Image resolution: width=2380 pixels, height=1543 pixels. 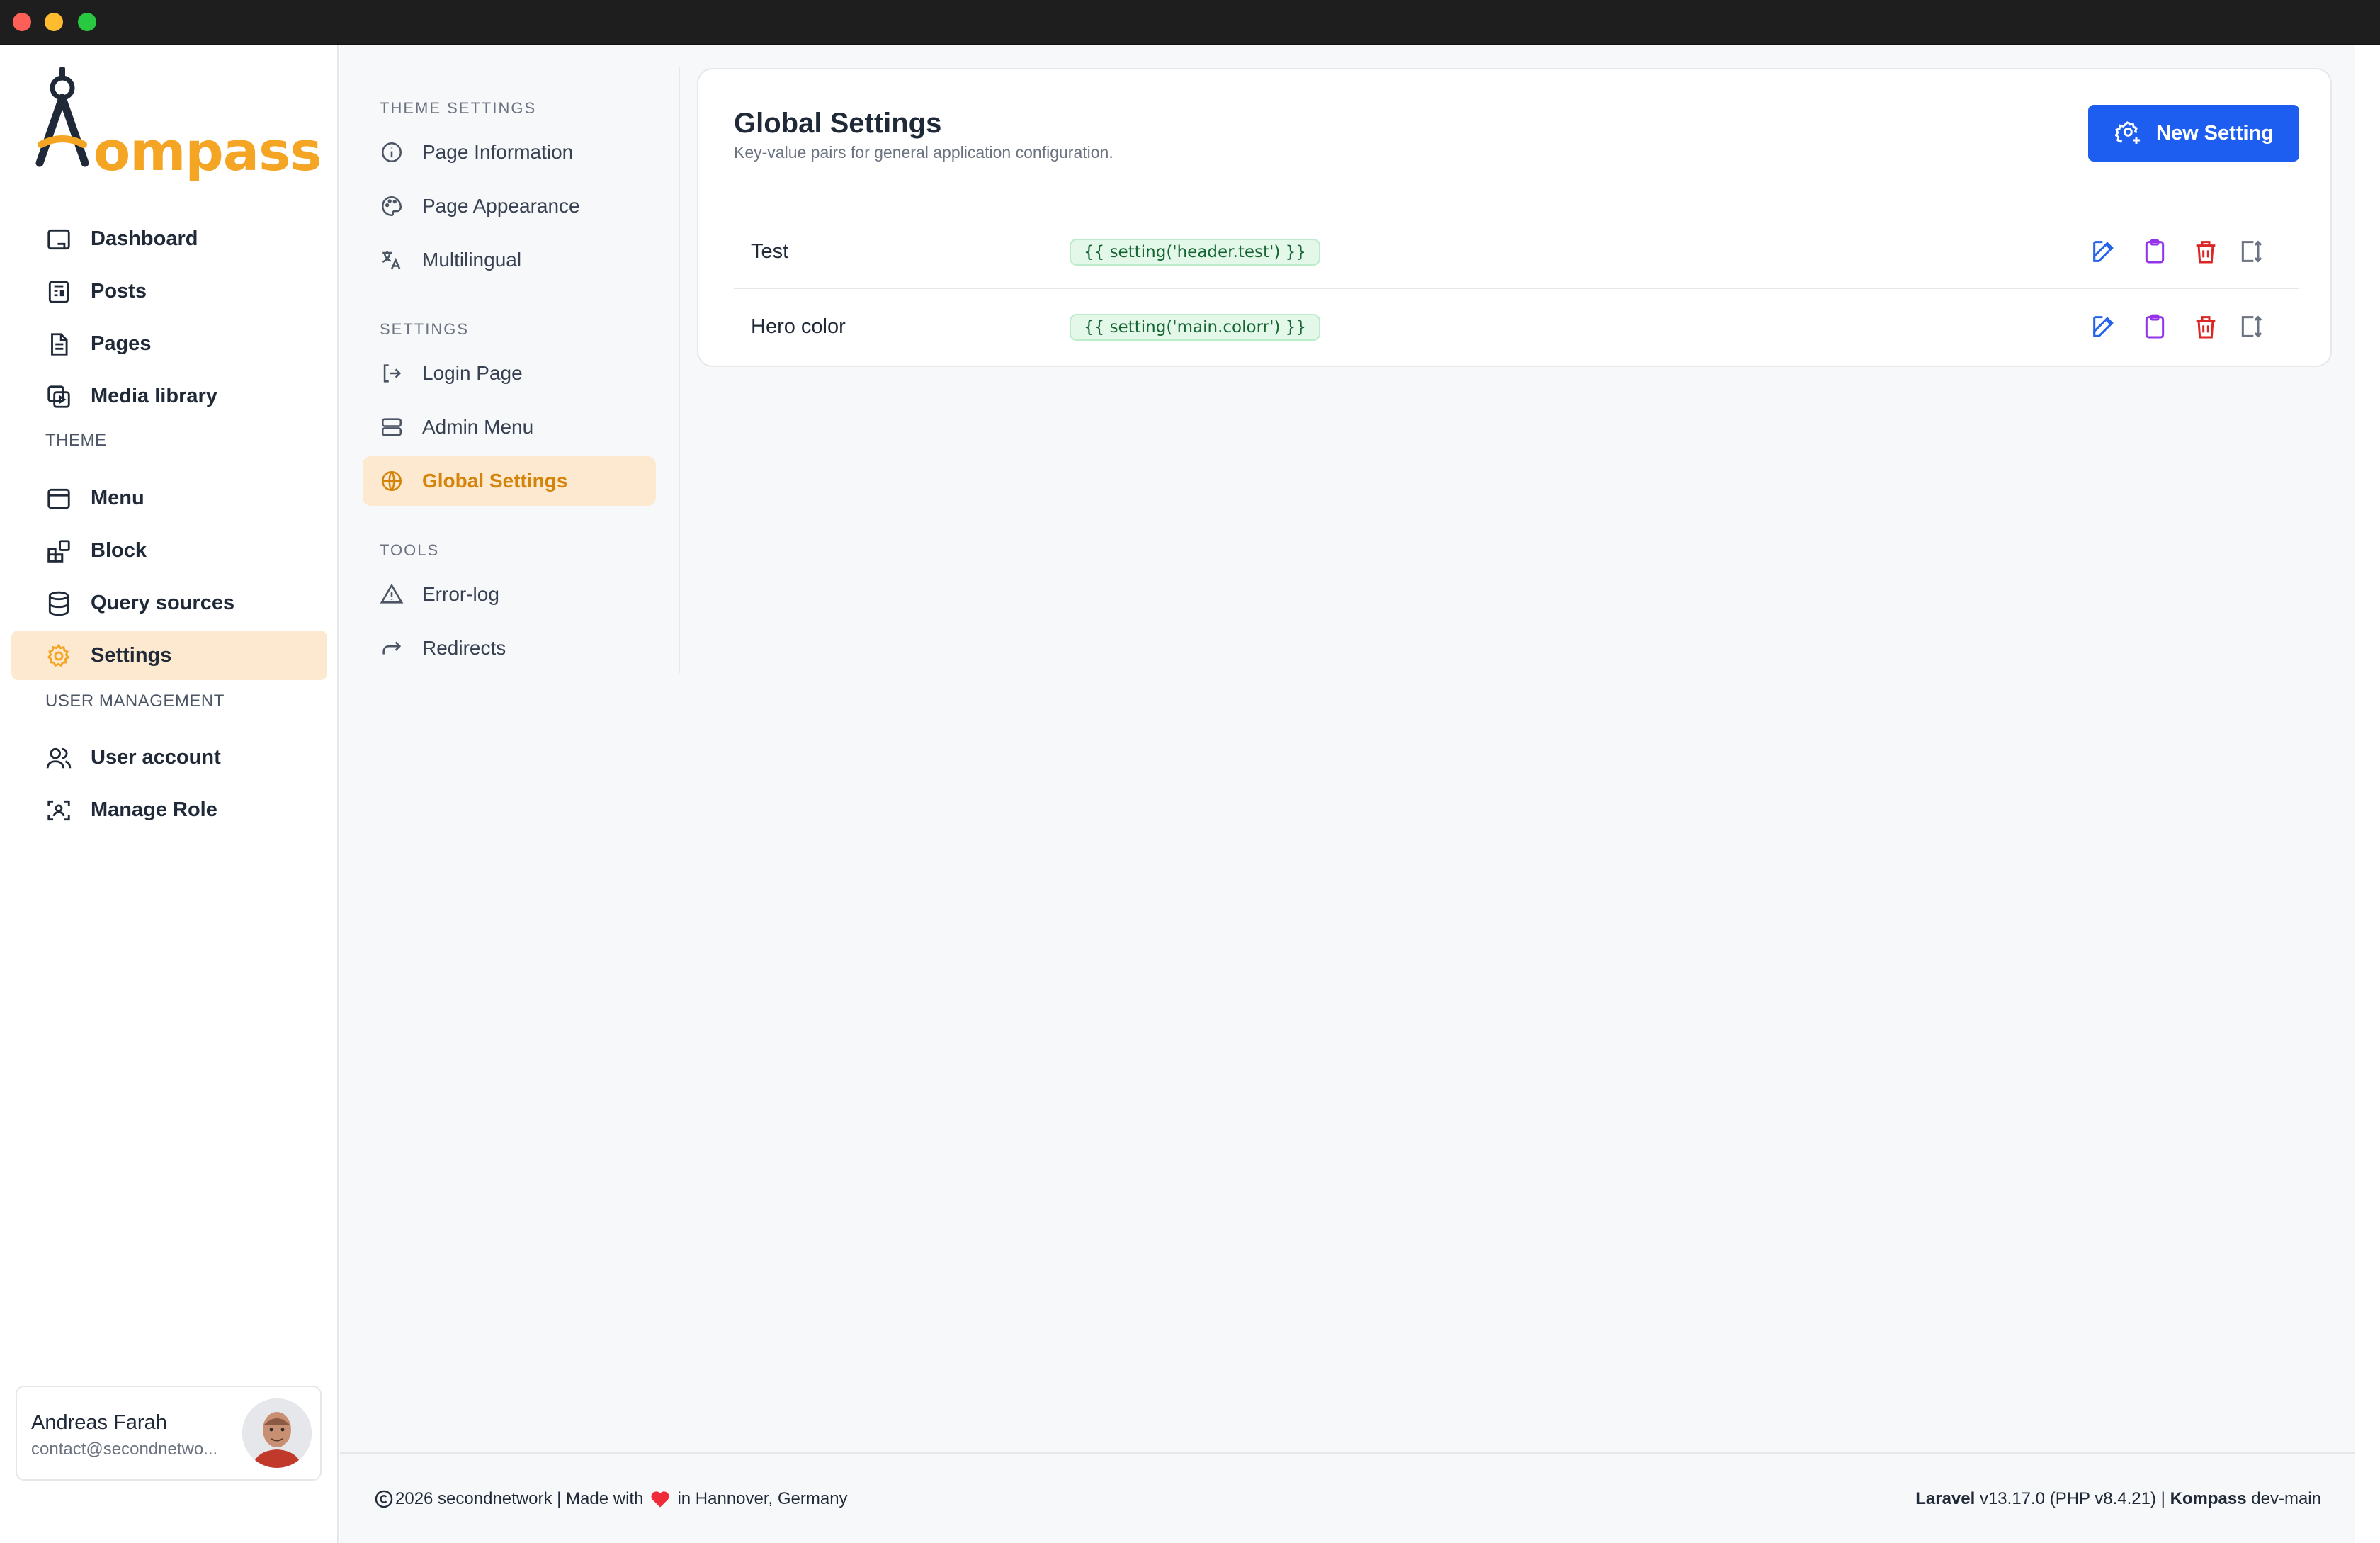 I want to click on posts-icon, so click(x=59, y=292).